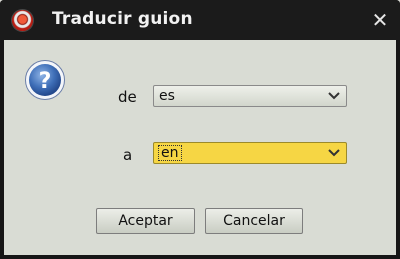 This screenshot has width=400, height=259. Describe the element at coordinates (122, 19) in the screenshot. I see `window-title: Traducir guion` at that location.